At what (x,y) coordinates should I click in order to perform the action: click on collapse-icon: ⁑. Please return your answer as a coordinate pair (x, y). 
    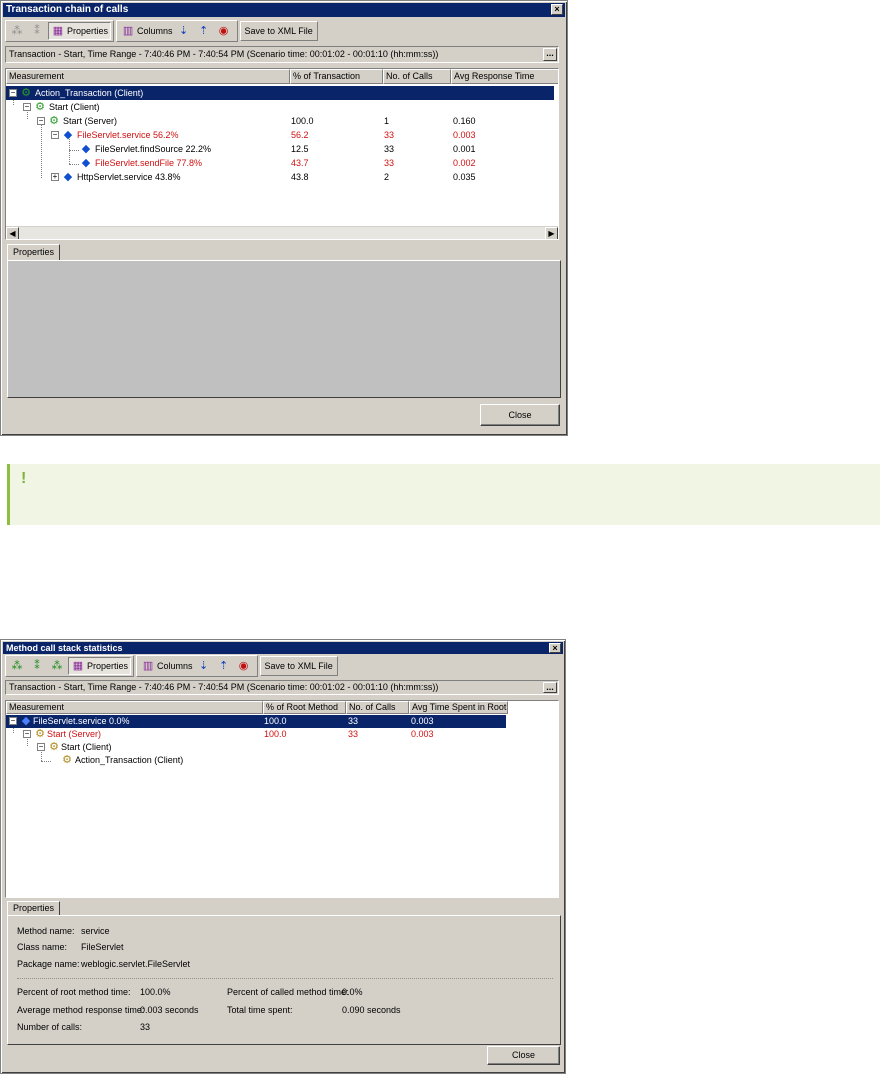
    Looking at the image, I should click on (37, 31).